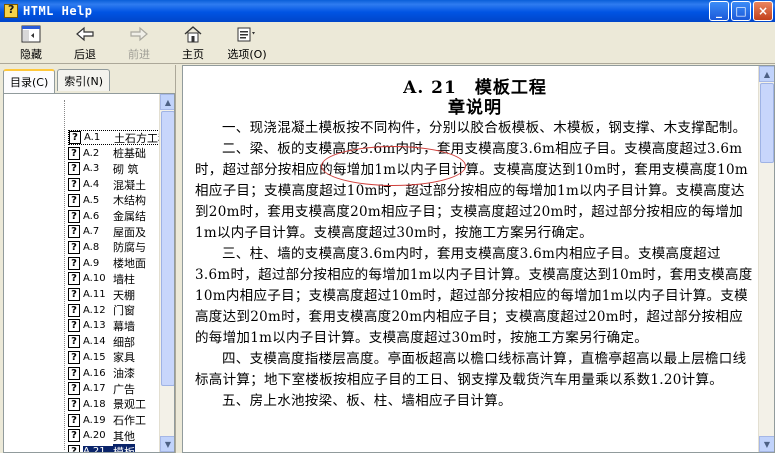 This screenshot has width=775, height=453. Describe the element at coordinates (91, 169) in the screenshot. I see `tree-item-number: A.3` at that location.